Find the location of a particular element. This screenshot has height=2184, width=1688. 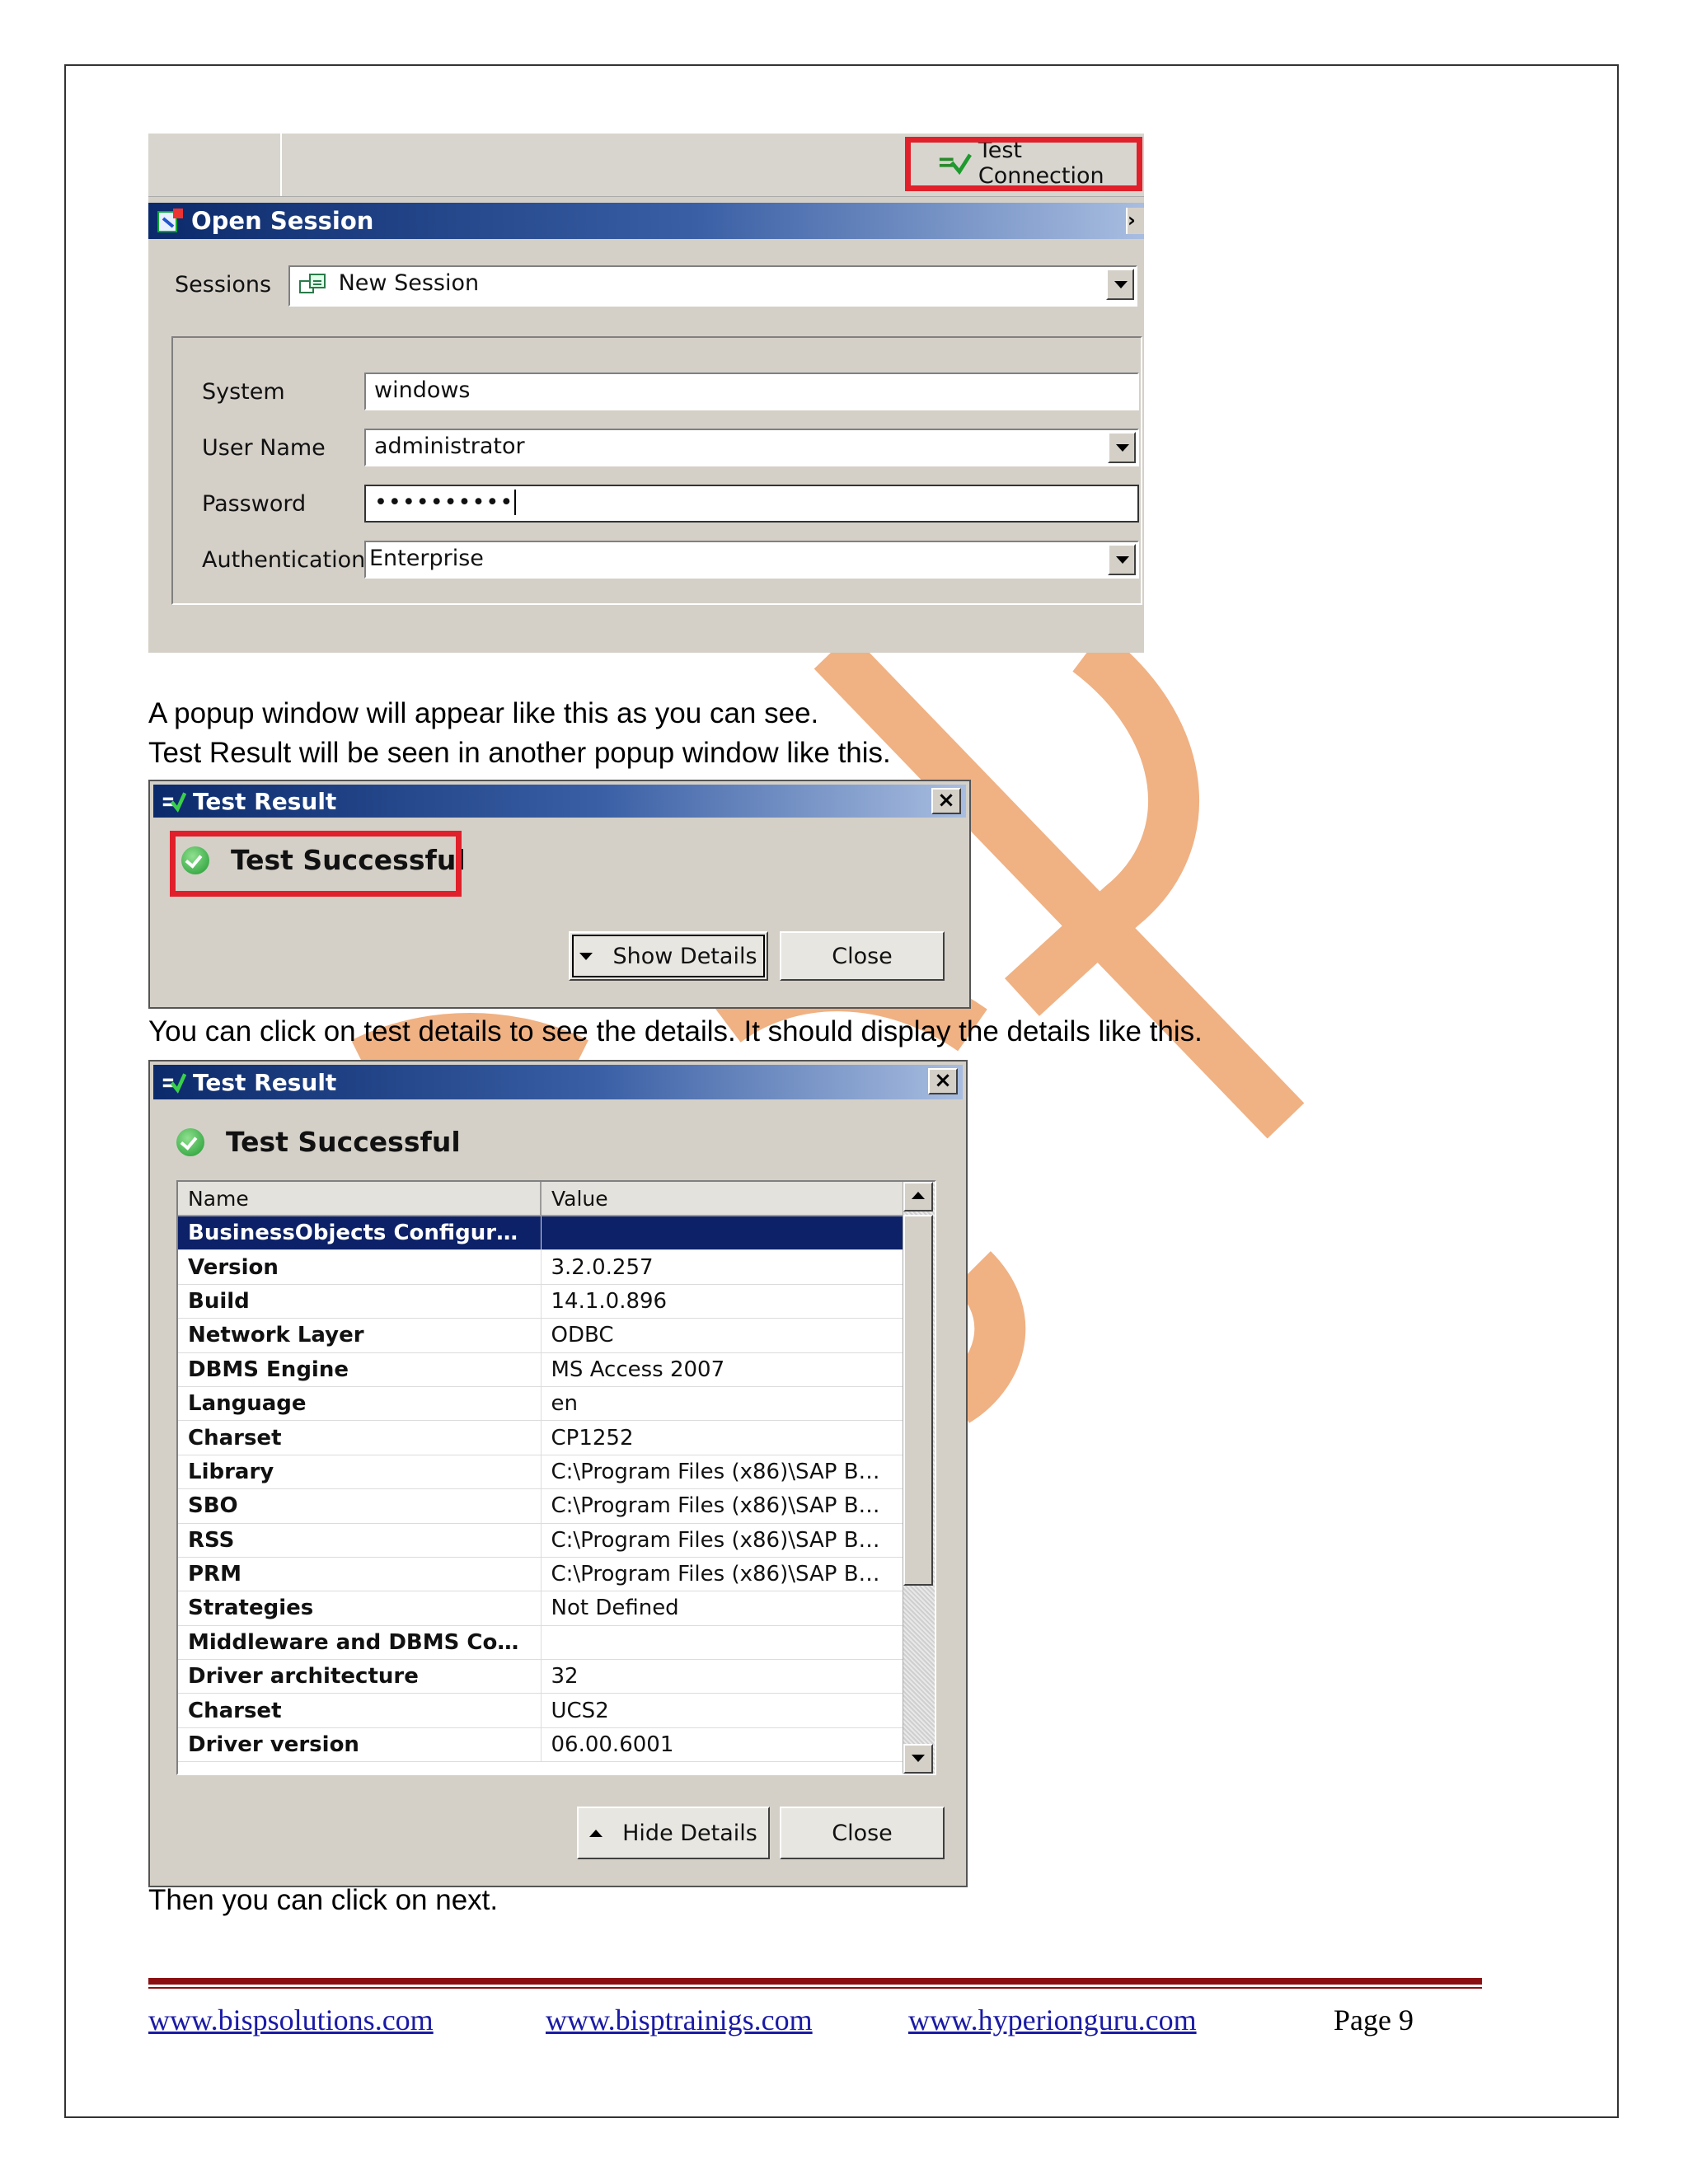

table-row: Driver architecture 32 is located at coordinates (541, 1676).